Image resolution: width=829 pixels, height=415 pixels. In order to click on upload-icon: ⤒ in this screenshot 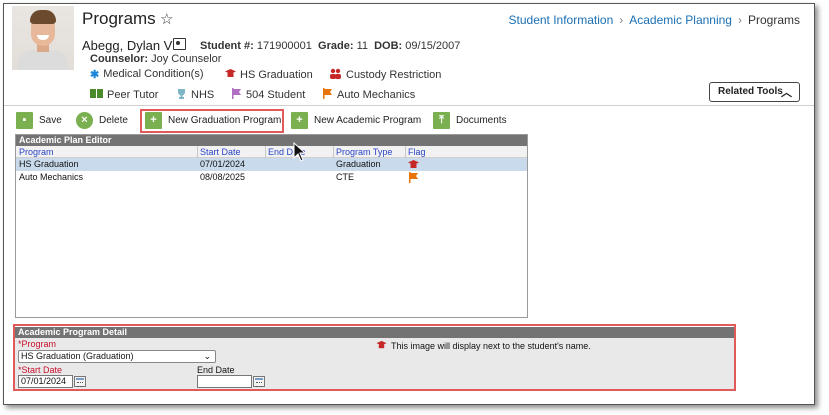, I will do `click(441, 120)`.